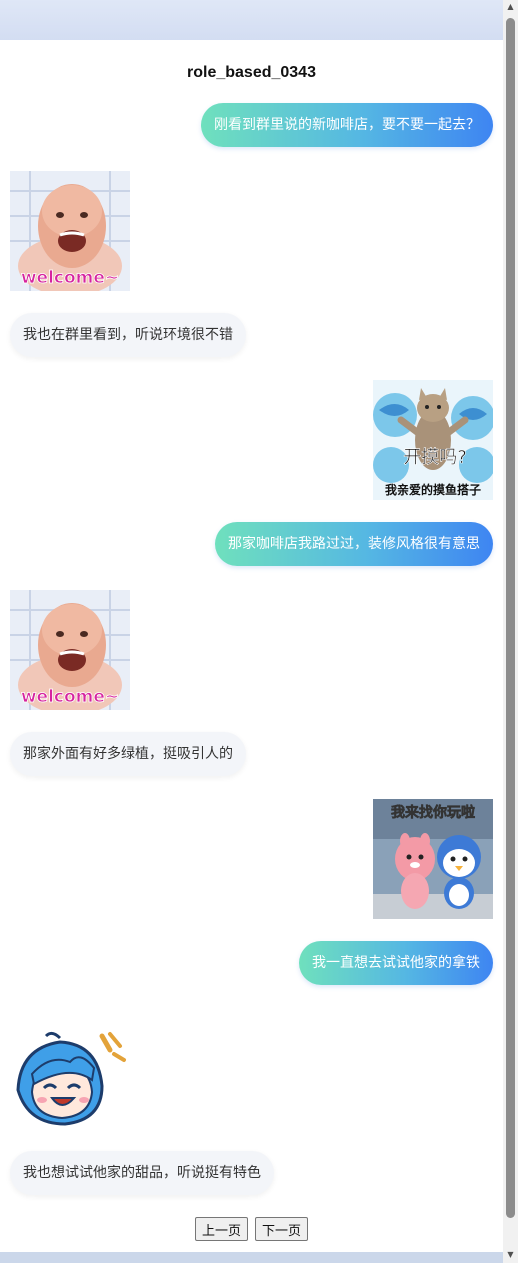 The image size is (518, 1263). I want to click on scroll-down-arrow-icon: ▼, so click(510, 1255).